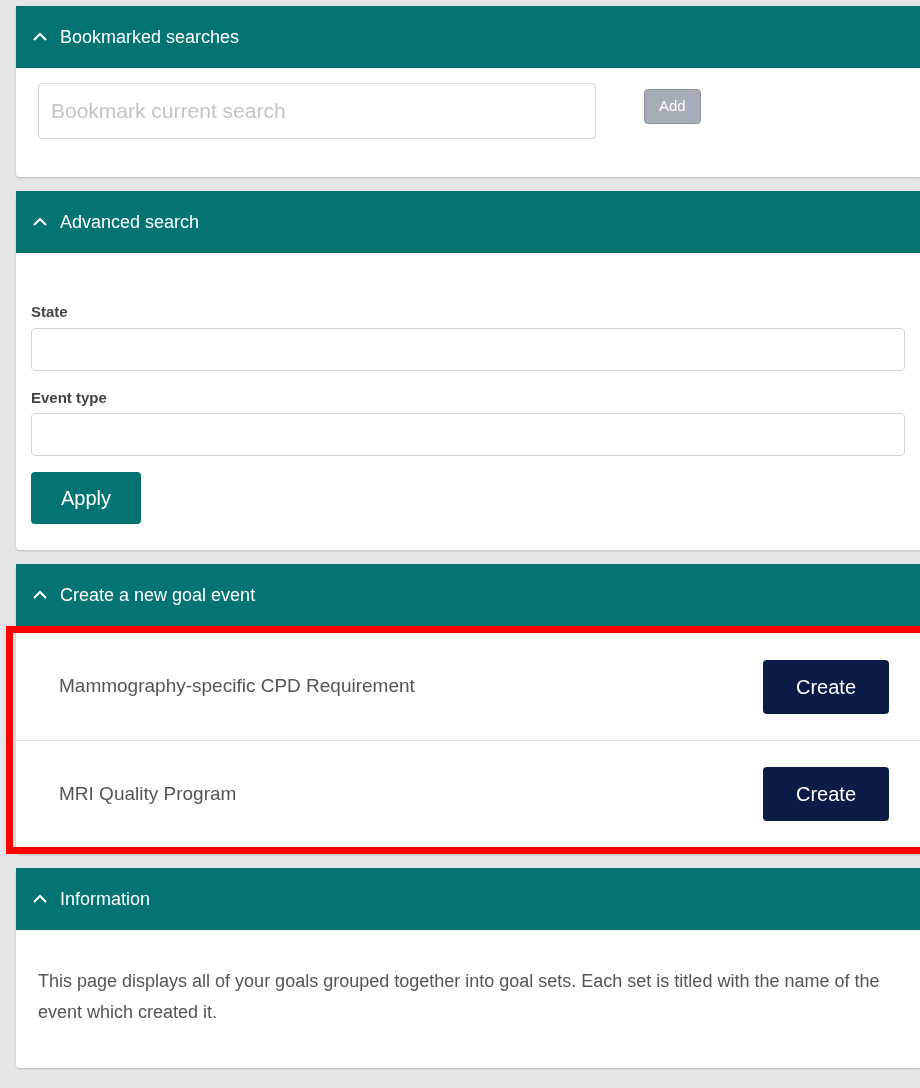  What do you see at coordinates (69, 397) in the screenshot?
I see `field-label: Event type` at bounding box center [69, 397].